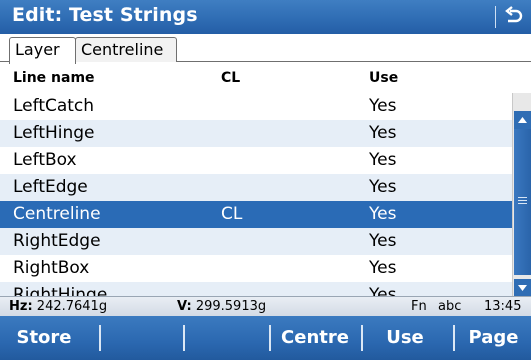 The width and height of the screenshot is (531, 360). What do you see at coordinates (54, 133) in the screenshot?
I see `cell-line-name: LeftHinge` at bounding box center [54, 133].